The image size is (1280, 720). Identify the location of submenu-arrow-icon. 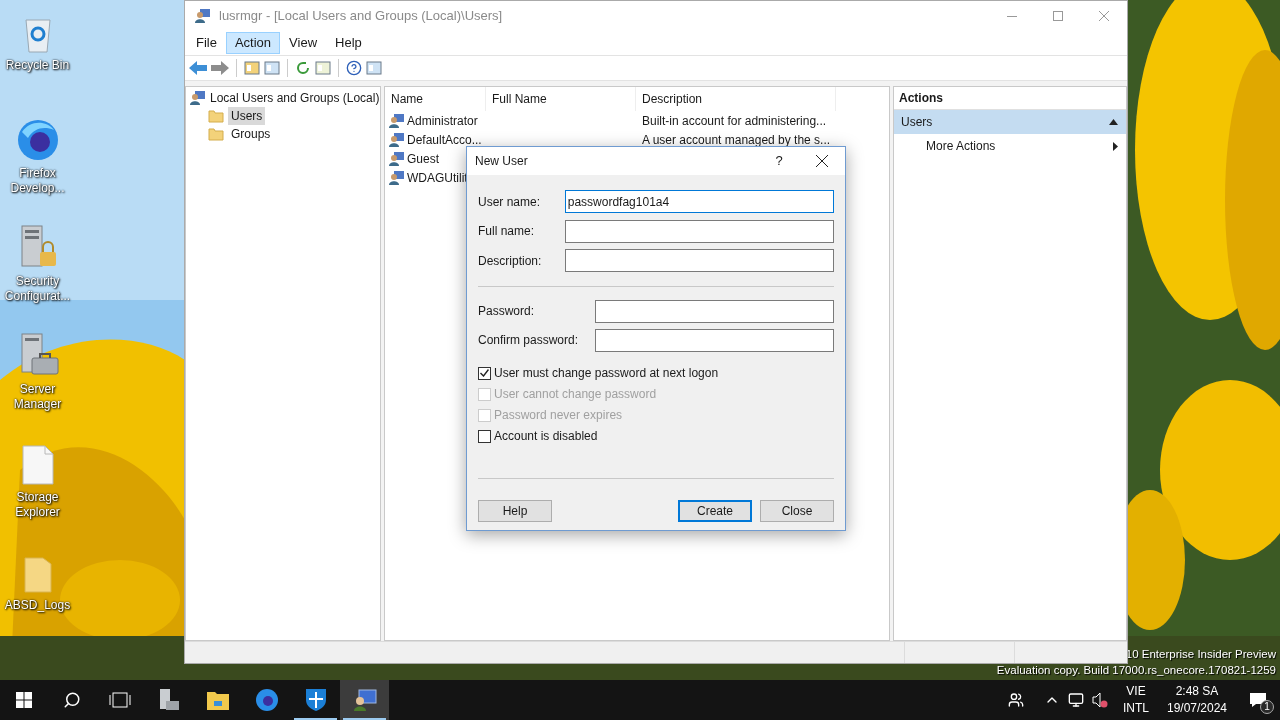
(1115, 146).